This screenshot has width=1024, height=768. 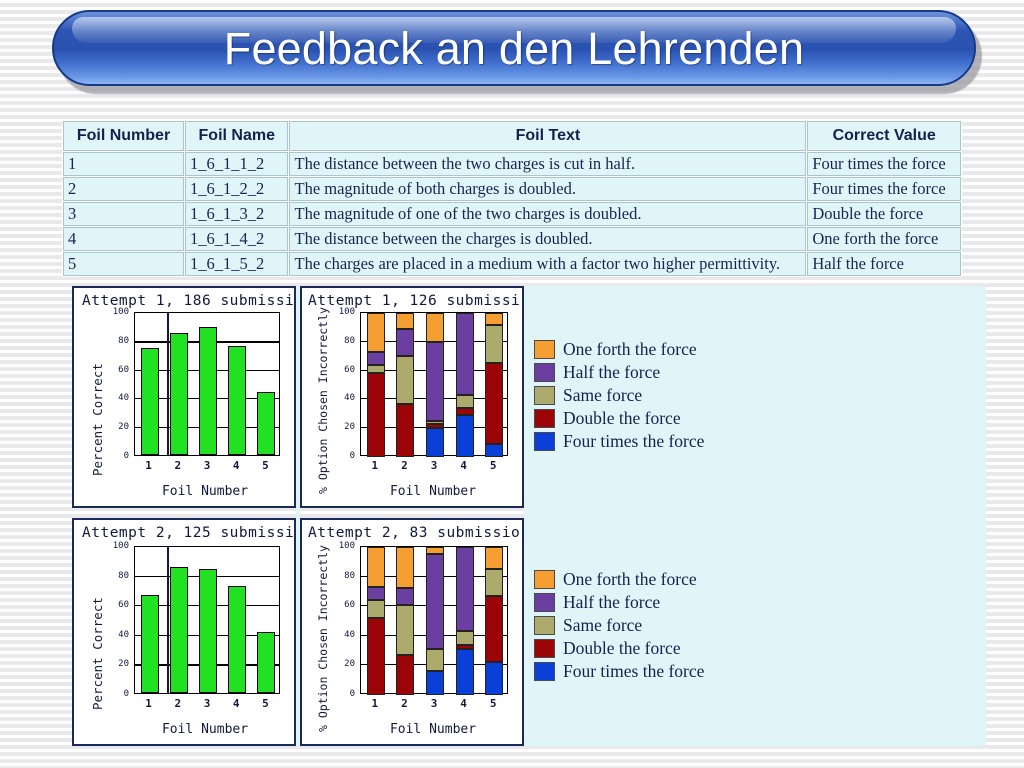 What do you see at coordinates (124, 164) in the screenshot?
I see `cell-foil-number: 1` at bounding box center [124, 164].